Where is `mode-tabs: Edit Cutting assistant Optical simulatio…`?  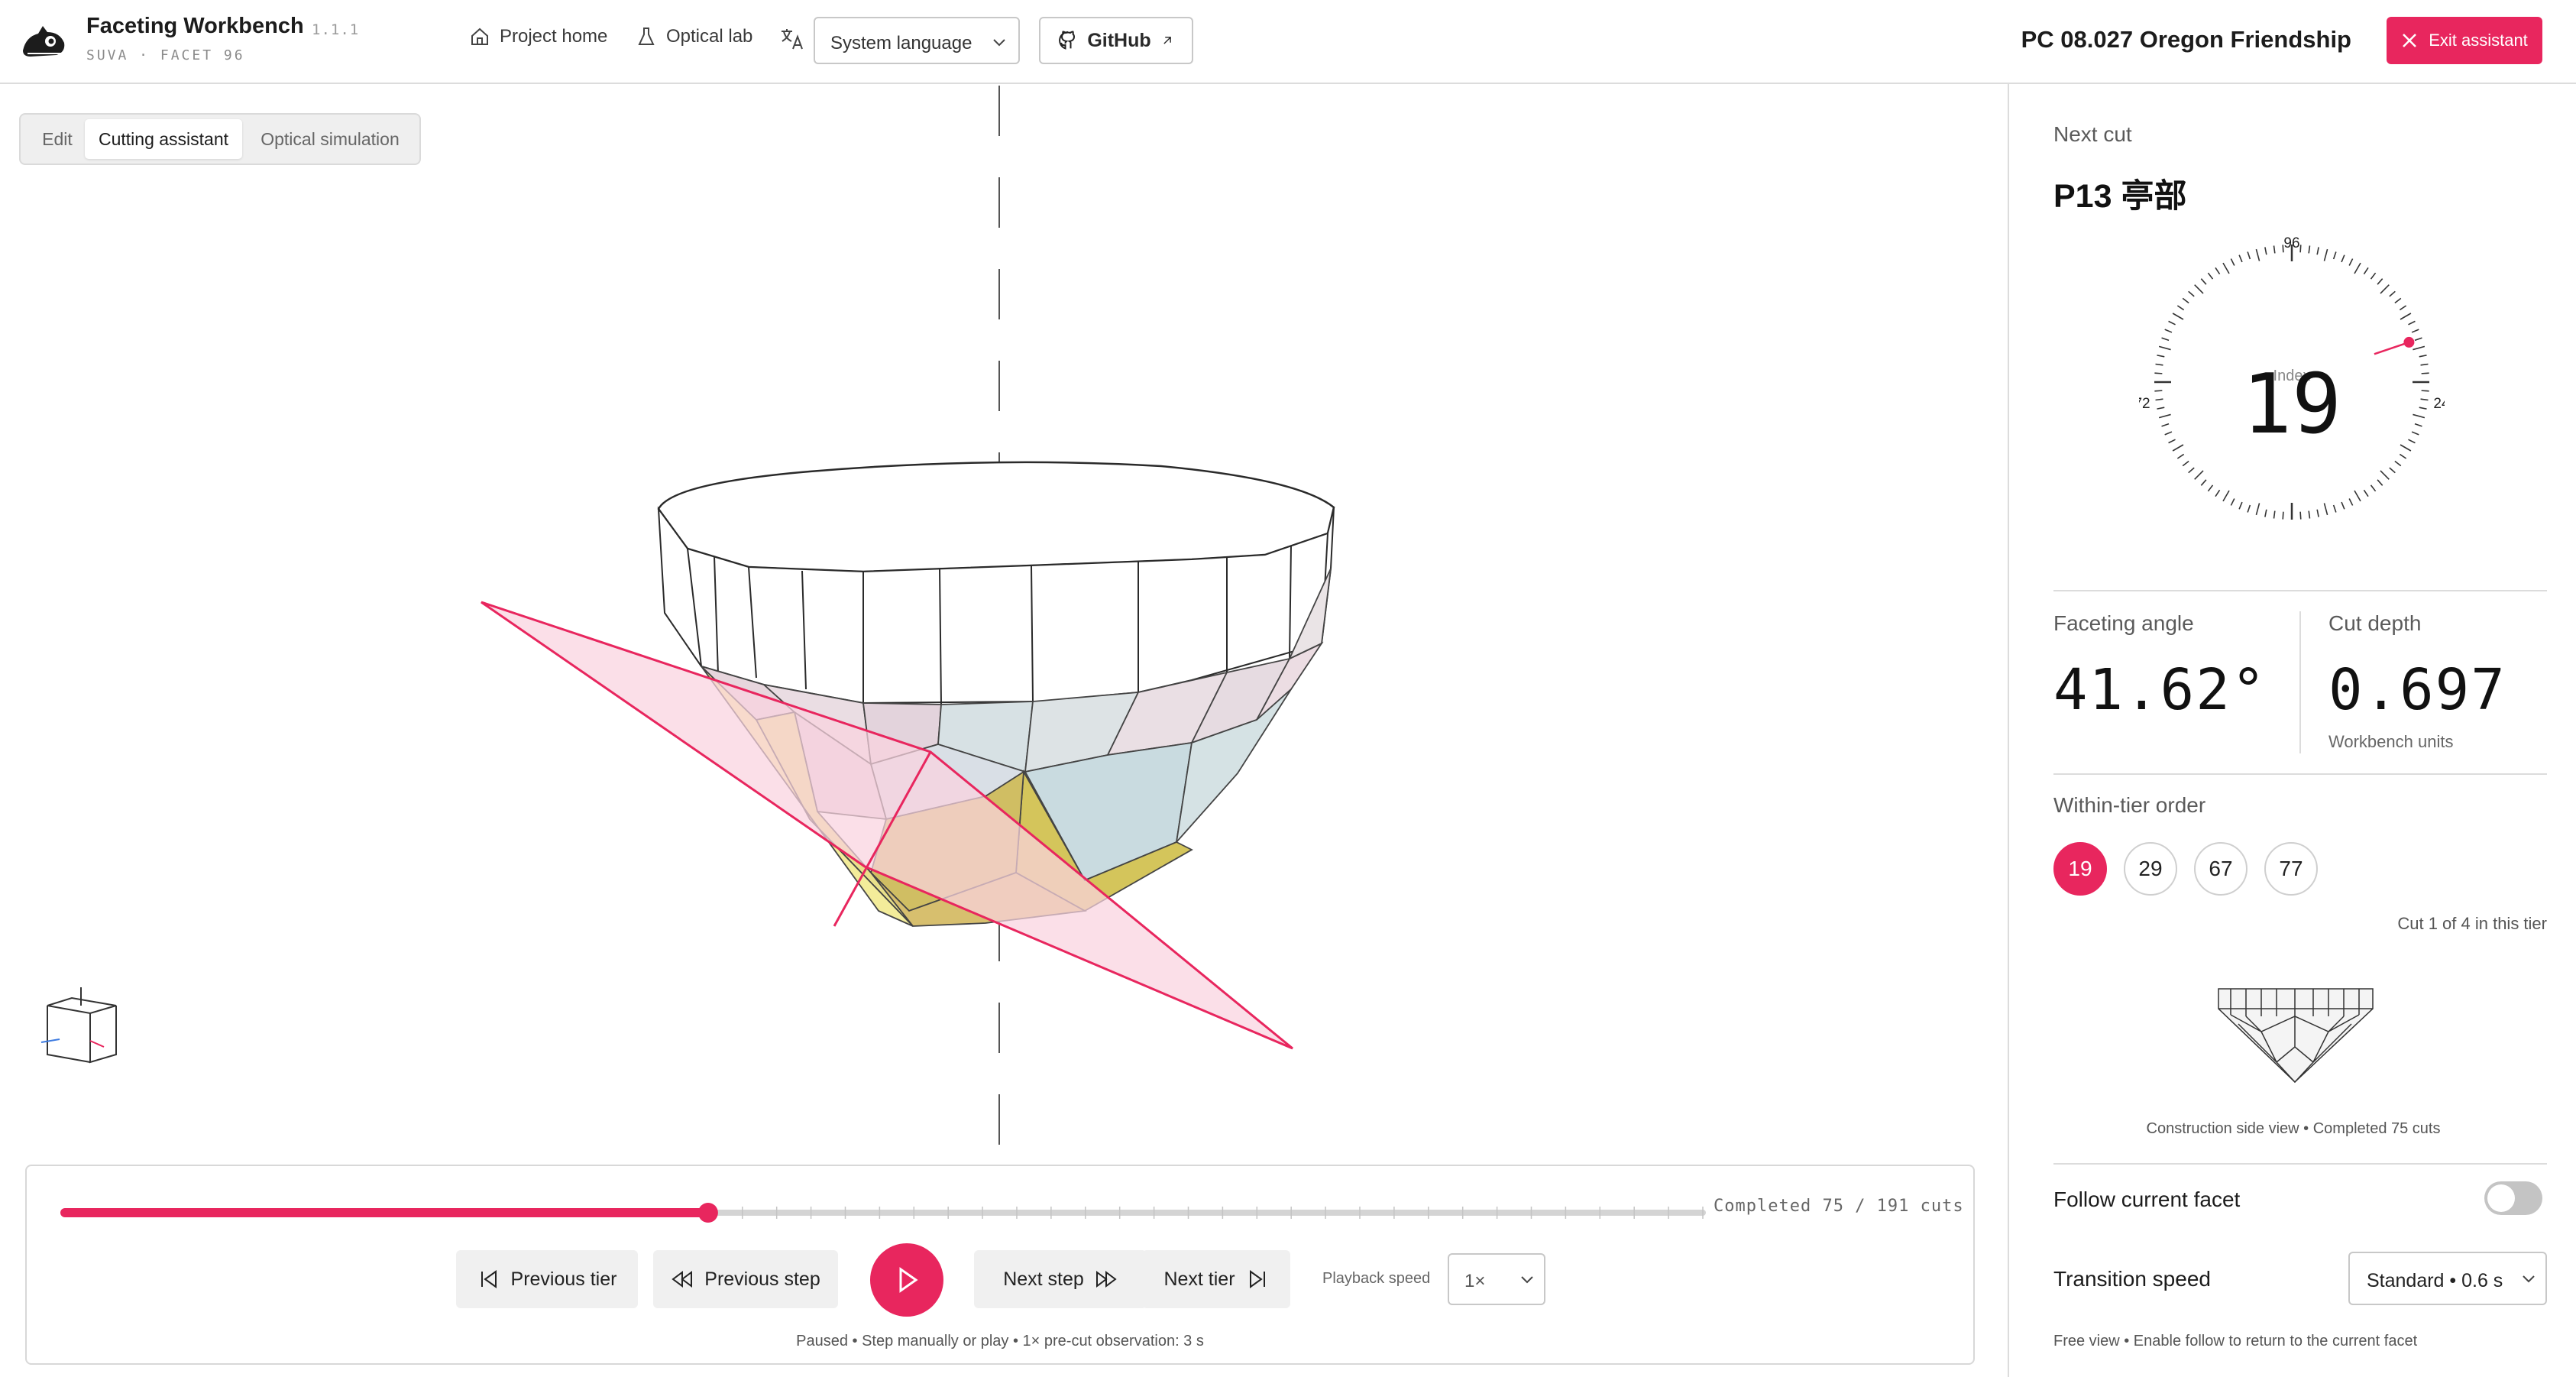 mode-tabs: Edit Cutting assistant Optical simulatio… is located at coordinates (220, 139).